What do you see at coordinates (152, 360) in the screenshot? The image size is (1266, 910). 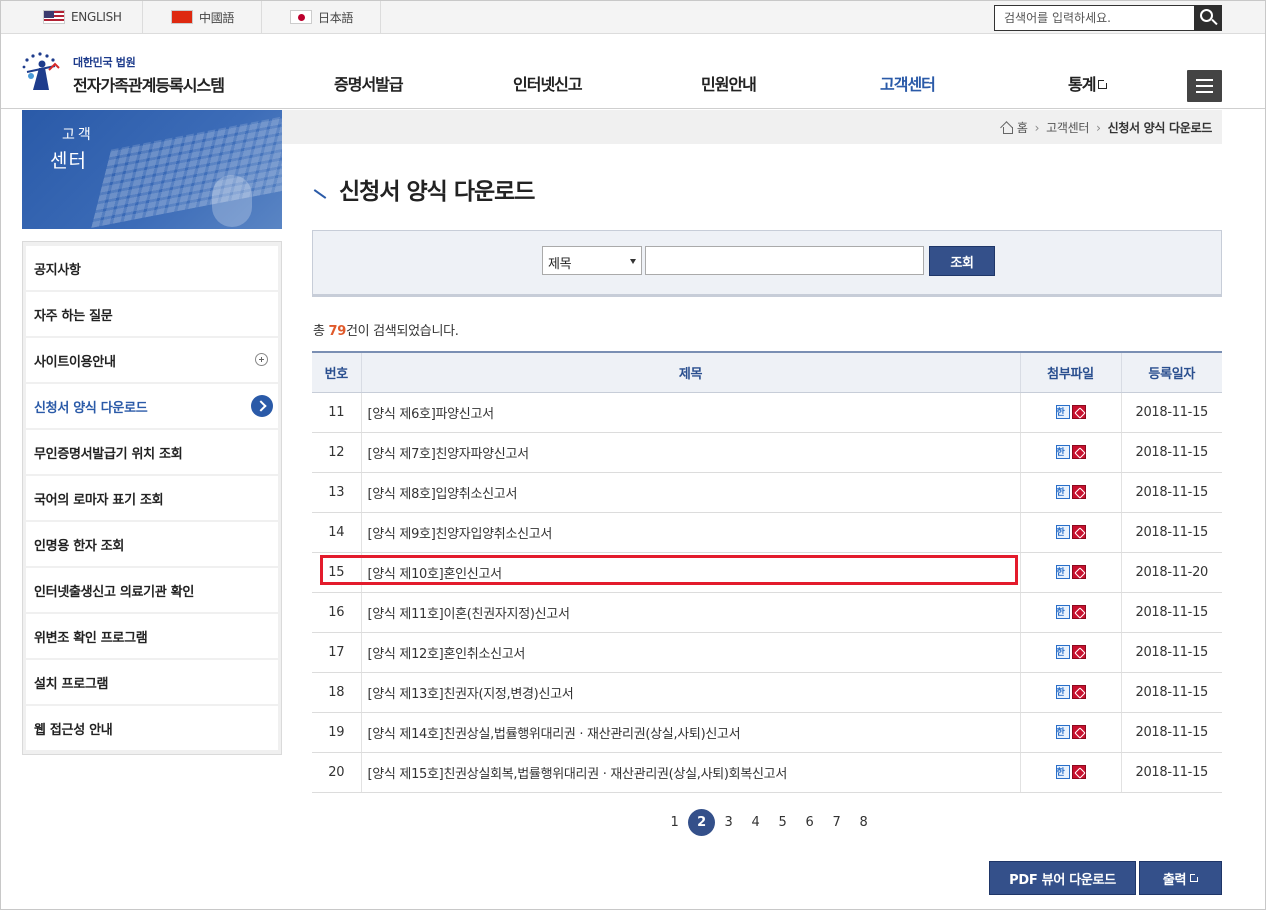 I see `sidebar-item-site-guide: 사이트이용안내` at bounding box center [152, 360].